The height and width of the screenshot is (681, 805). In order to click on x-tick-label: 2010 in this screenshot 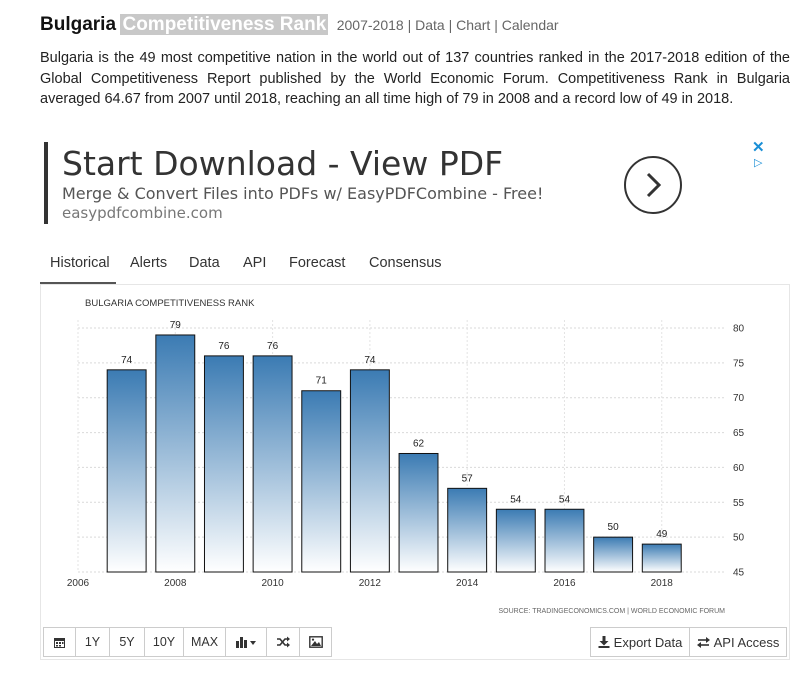, I will do `click(272, 583)`.